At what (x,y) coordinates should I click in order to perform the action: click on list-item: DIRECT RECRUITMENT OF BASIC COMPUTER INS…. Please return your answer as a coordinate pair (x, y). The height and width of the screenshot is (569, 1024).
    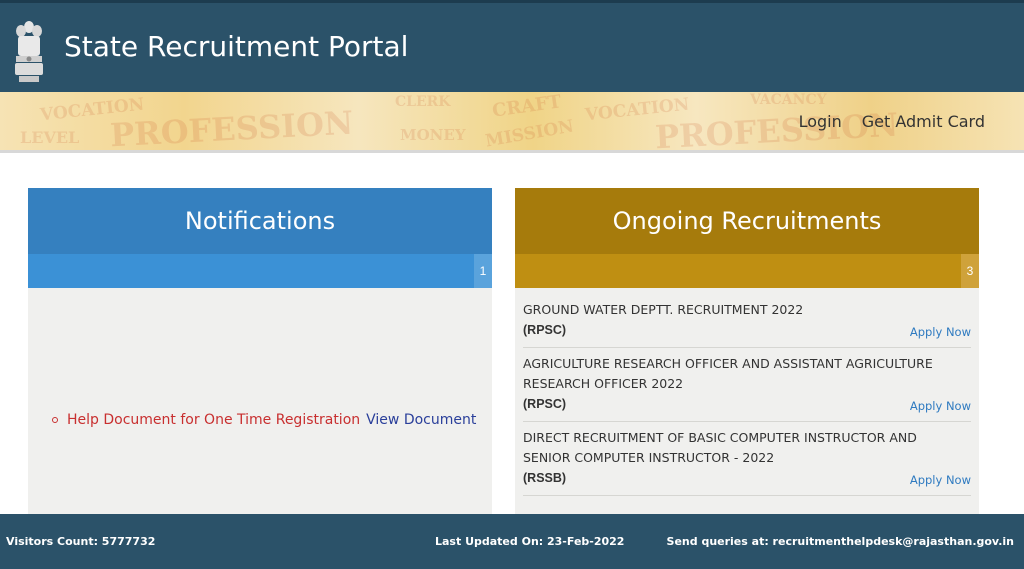
    Looking at the image, I should click on (747, 459).